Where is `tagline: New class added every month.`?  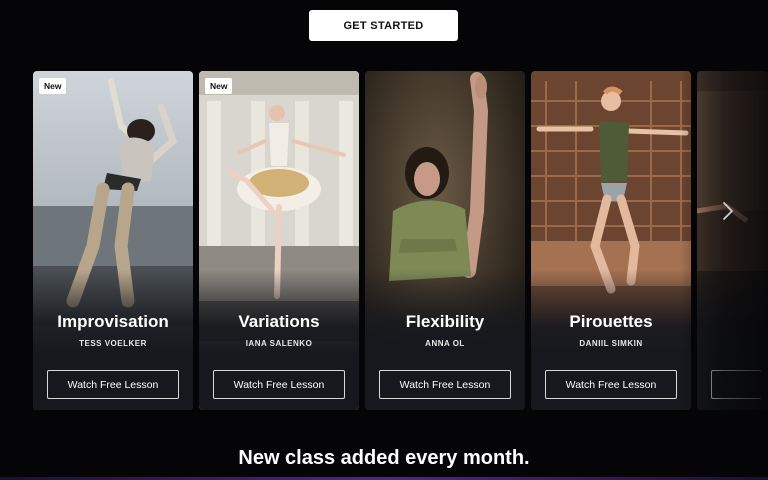
tagline: New class added every month. is located at coordinates (384, 458).